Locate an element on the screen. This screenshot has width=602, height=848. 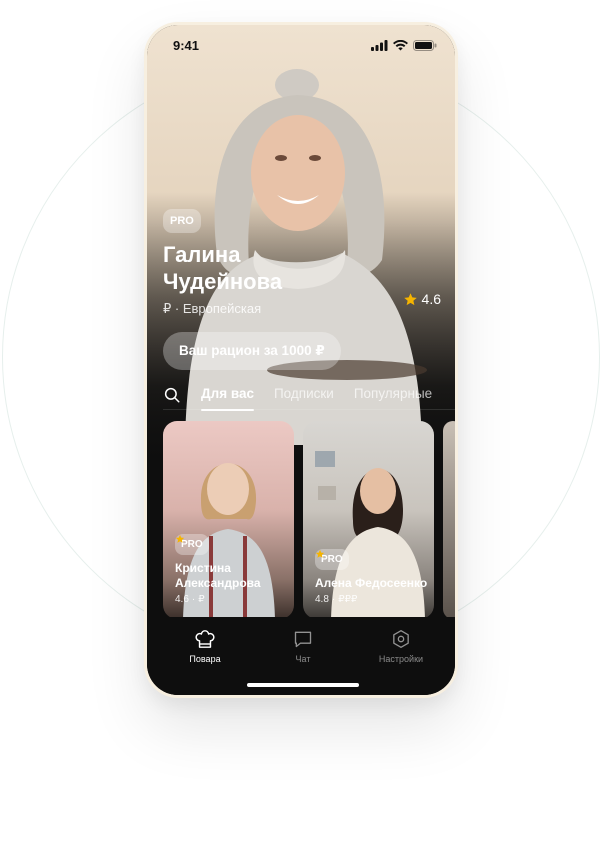
chef-card-name: Алена Федосеенко is located at coordinates (371, 583).